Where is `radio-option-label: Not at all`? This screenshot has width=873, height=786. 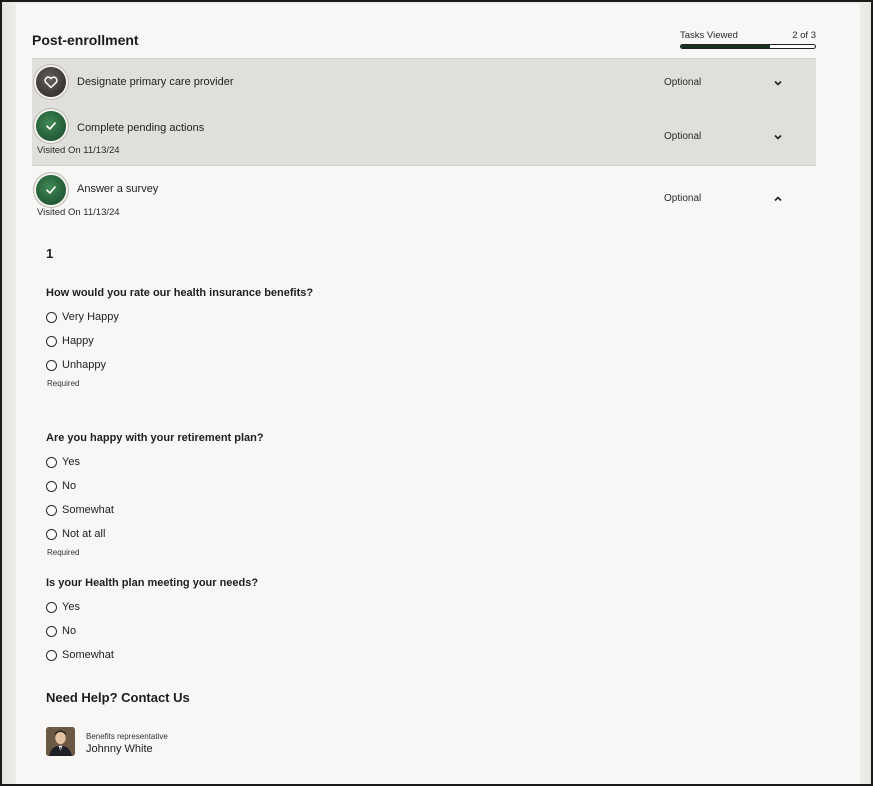
radio-option-label: Not at all is located at coordinates (84, 534).